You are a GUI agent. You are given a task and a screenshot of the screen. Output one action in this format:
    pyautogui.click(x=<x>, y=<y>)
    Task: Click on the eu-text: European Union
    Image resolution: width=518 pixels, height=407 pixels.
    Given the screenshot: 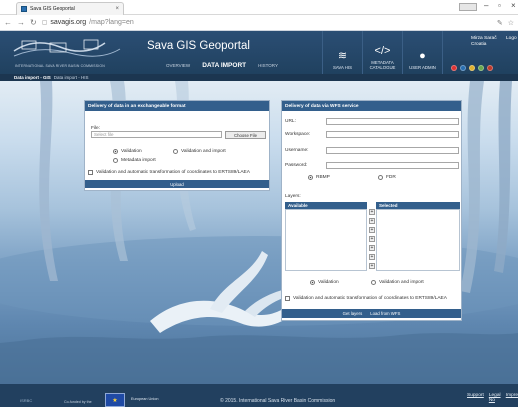 What is the action you would take?
    pyautogui.click(x=145, y=399)
    